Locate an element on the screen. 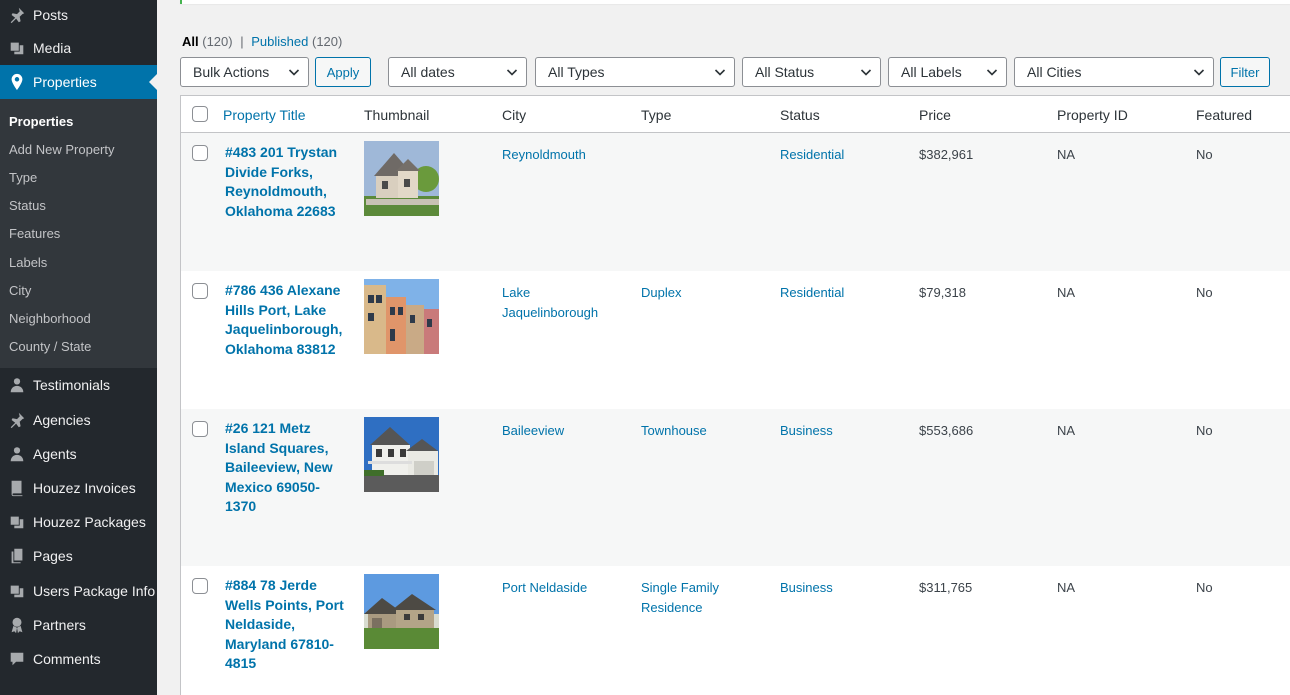 Image resolution: width=1290 pixels, height=695 pixels. menu-item-houzez-packages: Houzez Packages is located at coordinates (78, 522).